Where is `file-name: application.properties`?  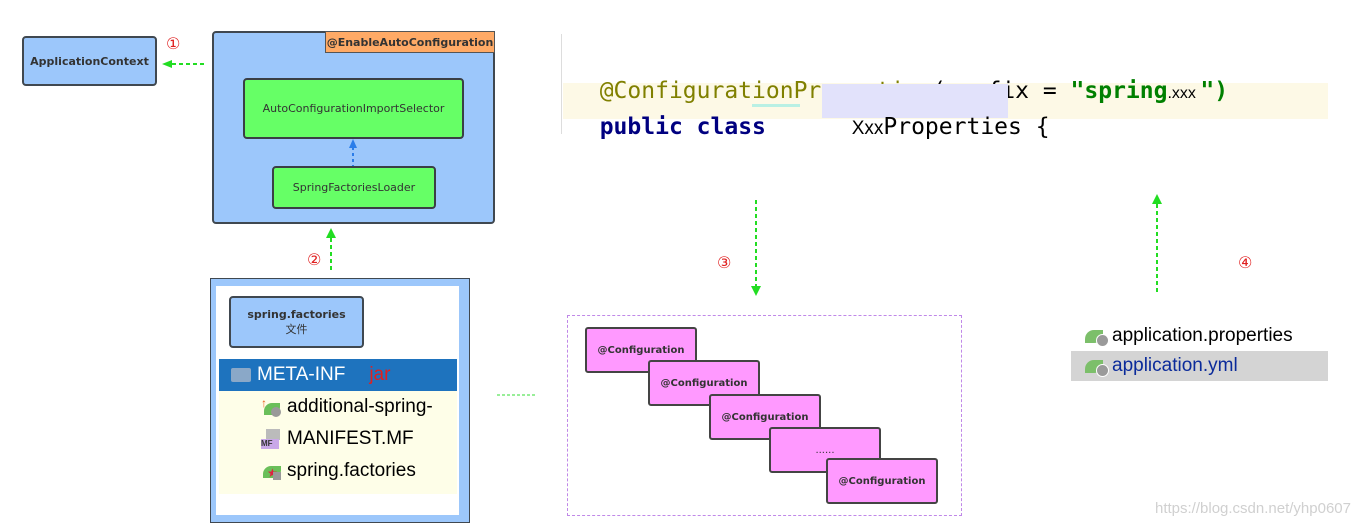
file-name: application.properties is located at coordinates (1202, 335).